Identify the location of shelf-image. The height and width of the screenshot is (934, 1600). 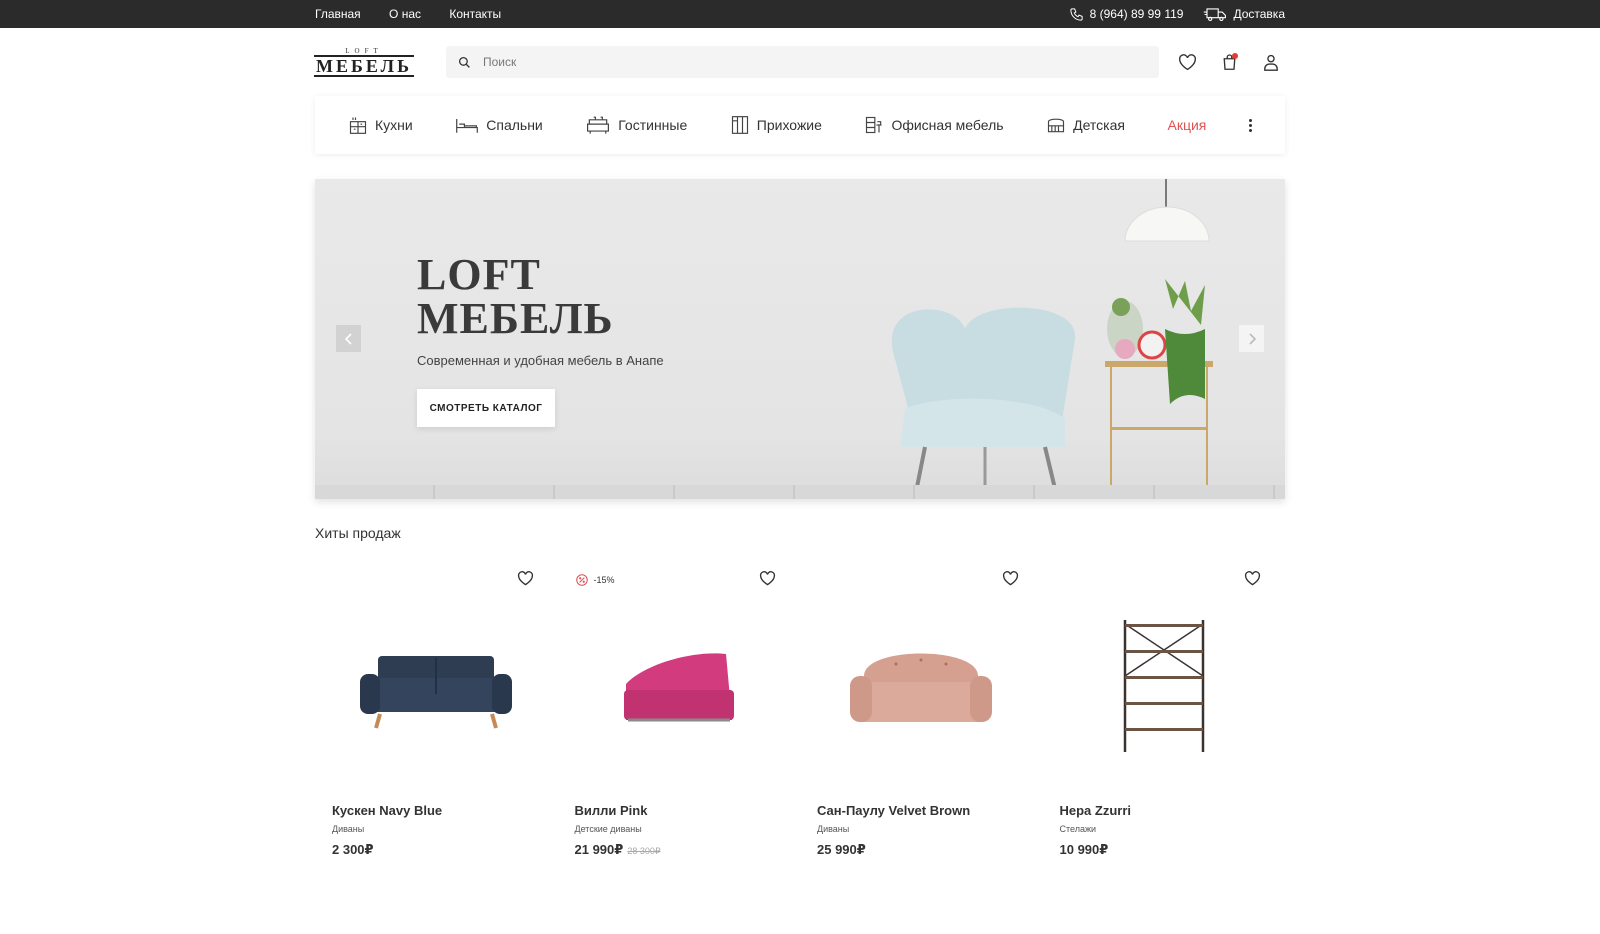
(1163, 686).